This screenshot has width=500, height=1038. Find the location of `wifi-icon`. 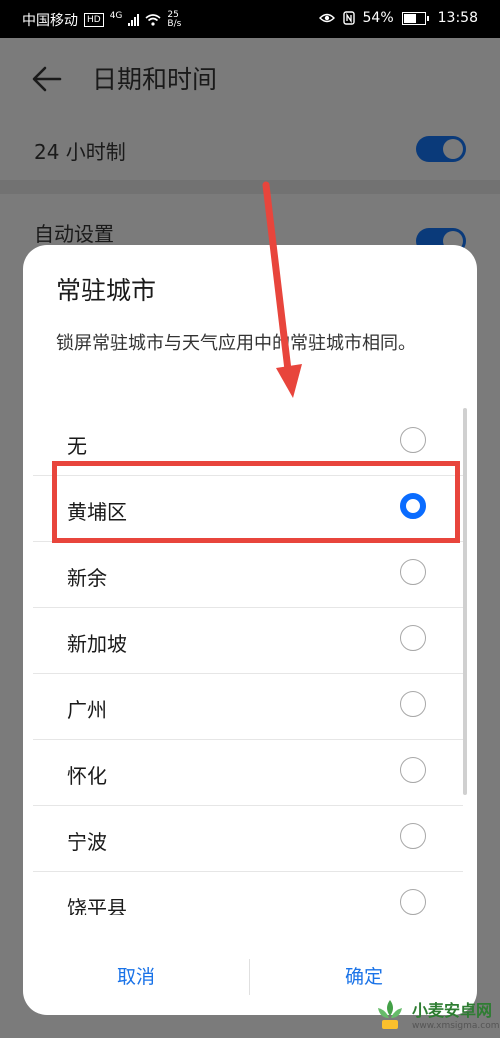

wifi-icon is located at coordinates (153, 20).